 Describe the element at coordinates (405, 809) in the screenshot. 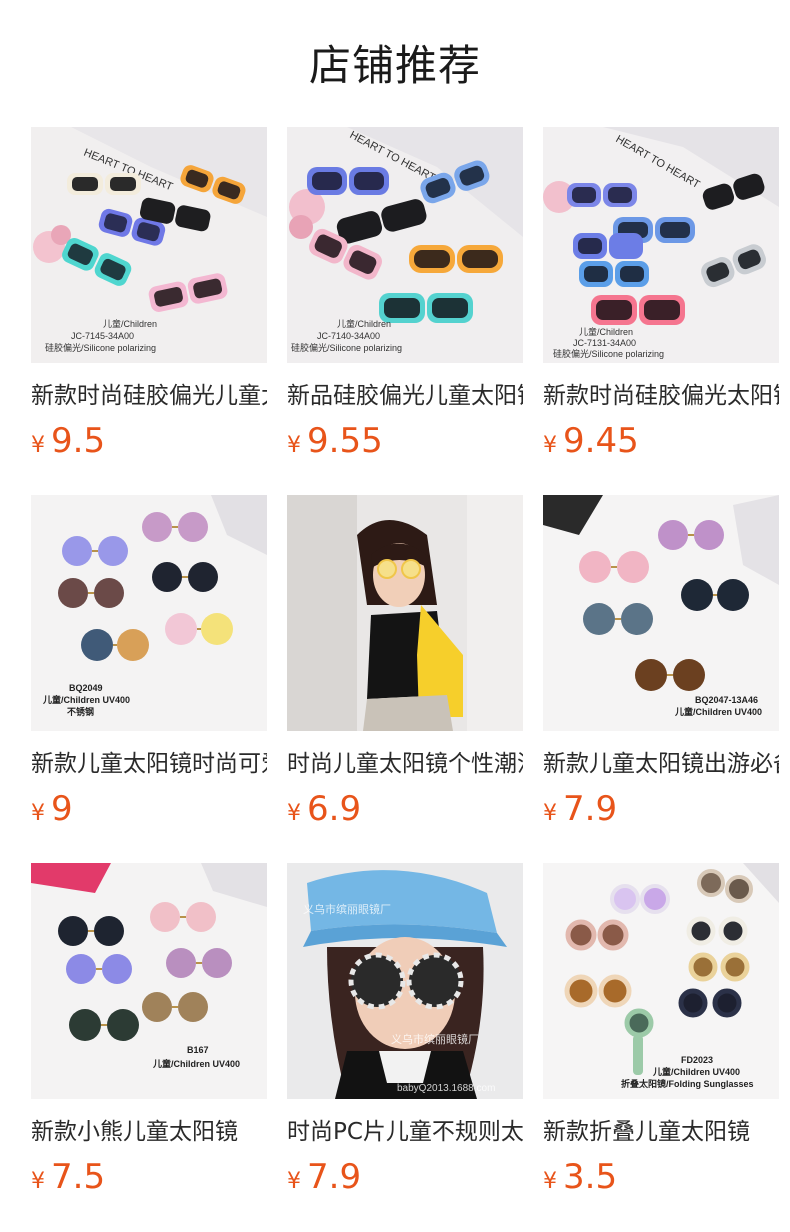

I see `product-price: ¥6.9` at that location.